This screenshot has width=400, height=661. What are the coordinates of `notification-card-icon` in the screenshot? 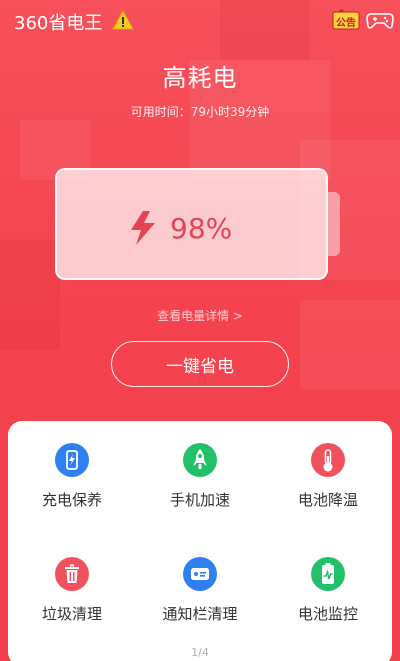 It's located at (200, 574).